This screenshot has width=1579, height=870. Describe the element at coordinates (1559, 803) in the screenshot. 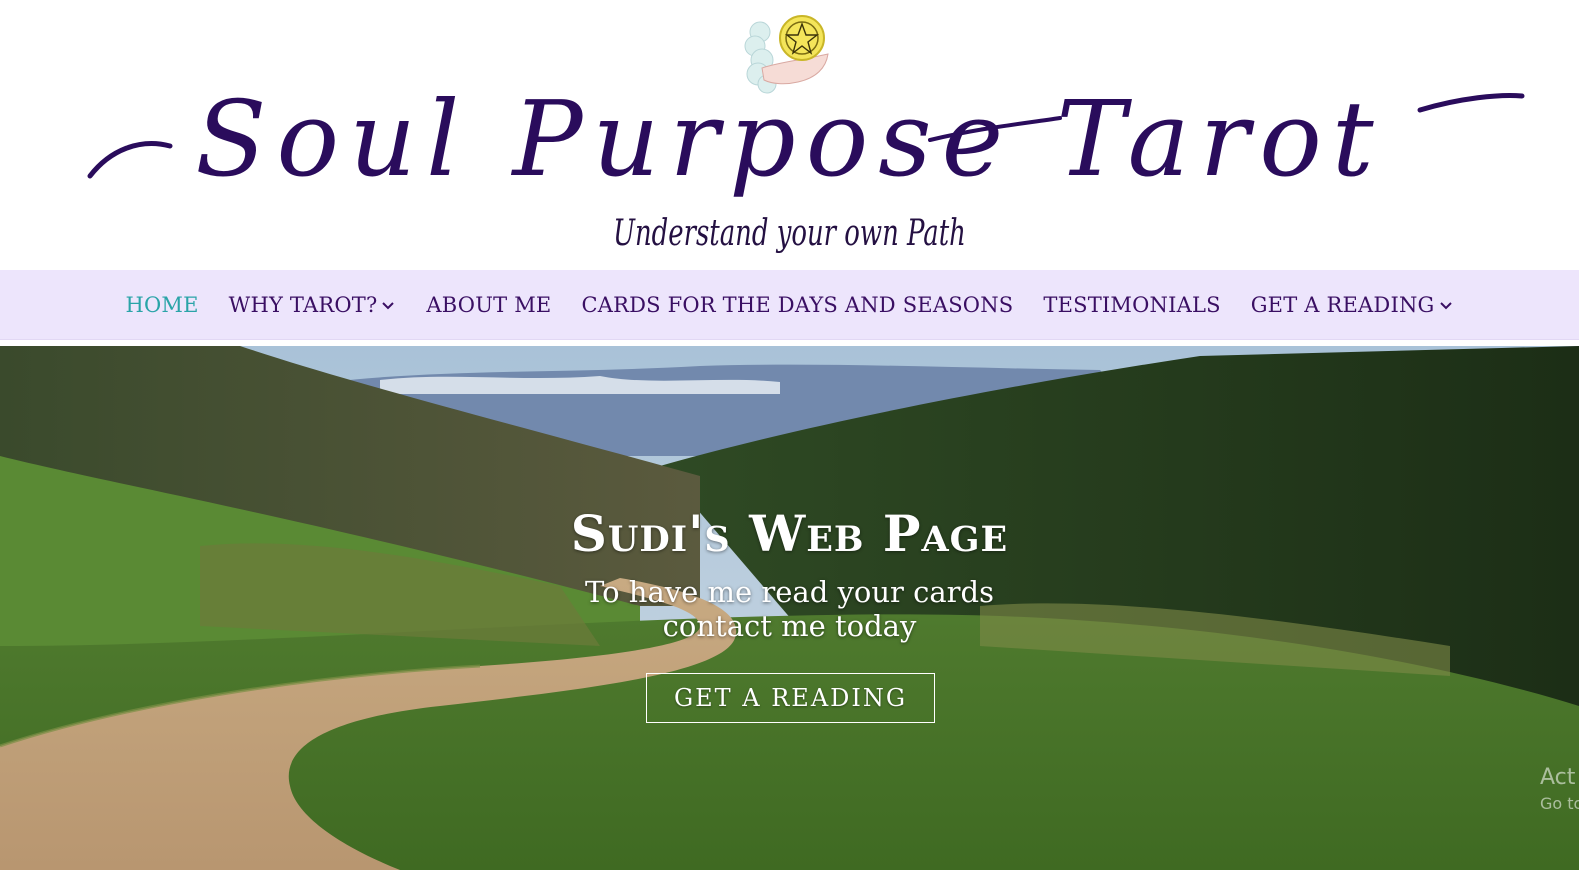

I see `watermark-subtitle: Go to` at that location.